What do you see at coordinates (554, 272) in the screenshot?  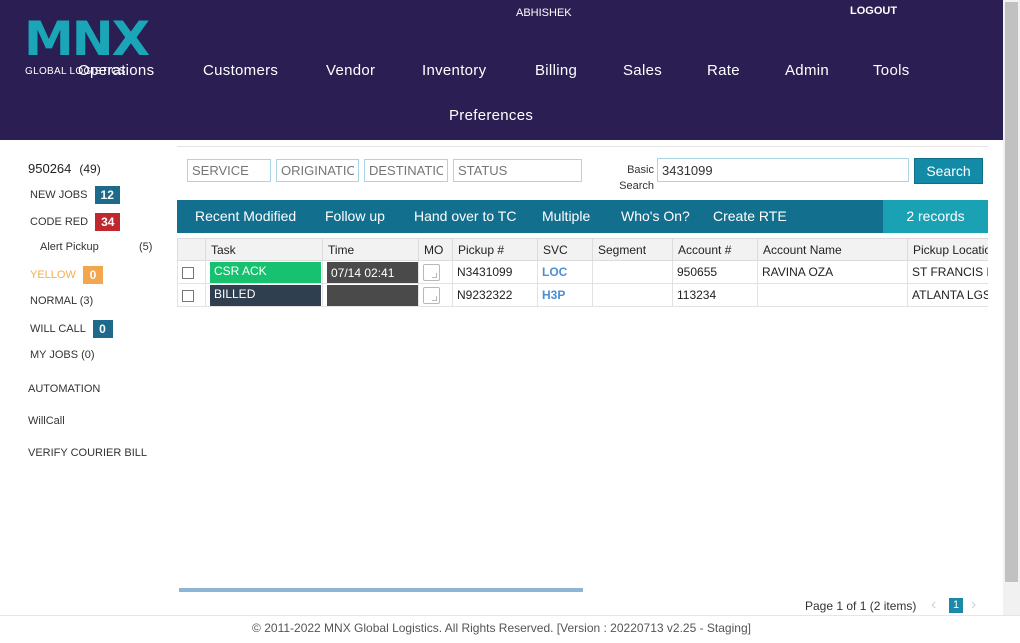 I see `svc-link: LOC` at bounding box center [554, 272].